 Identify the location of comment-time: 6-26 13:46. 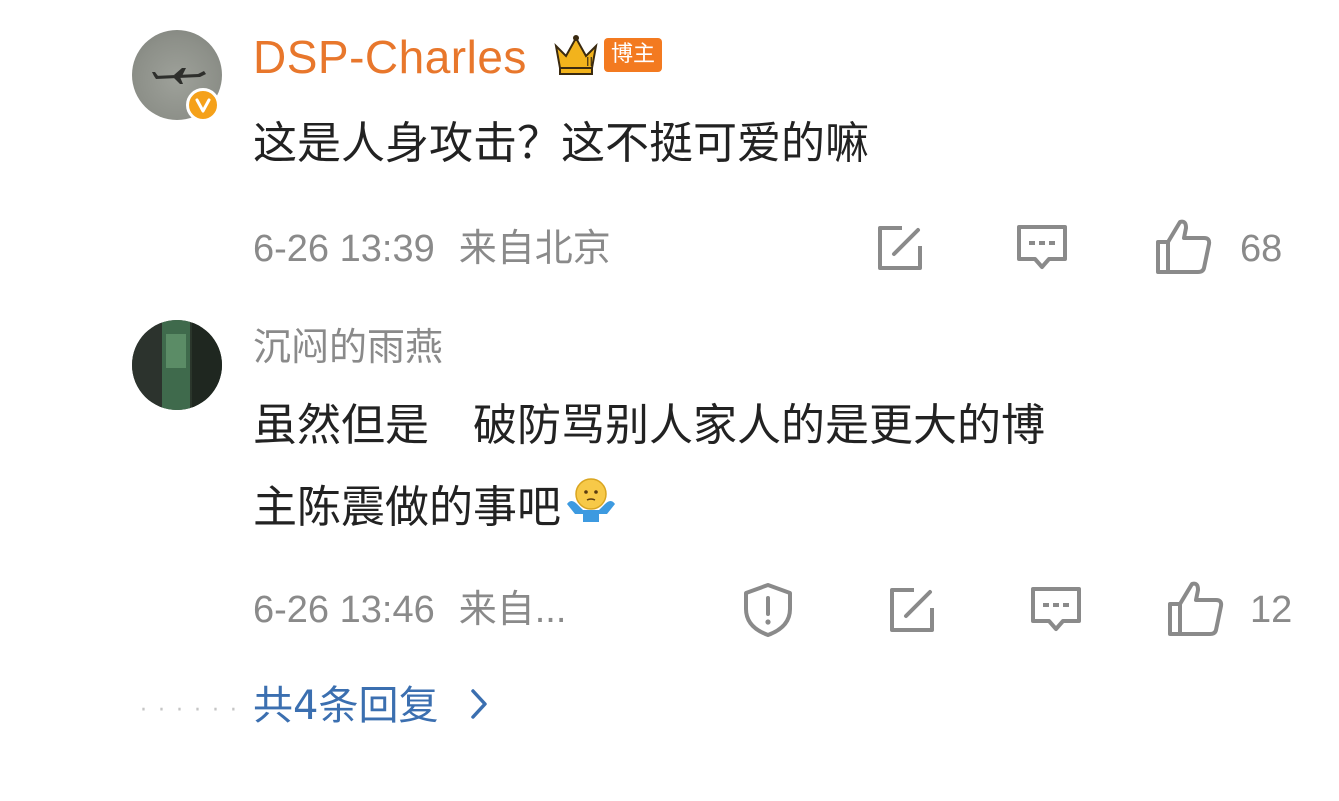
(344, 610).